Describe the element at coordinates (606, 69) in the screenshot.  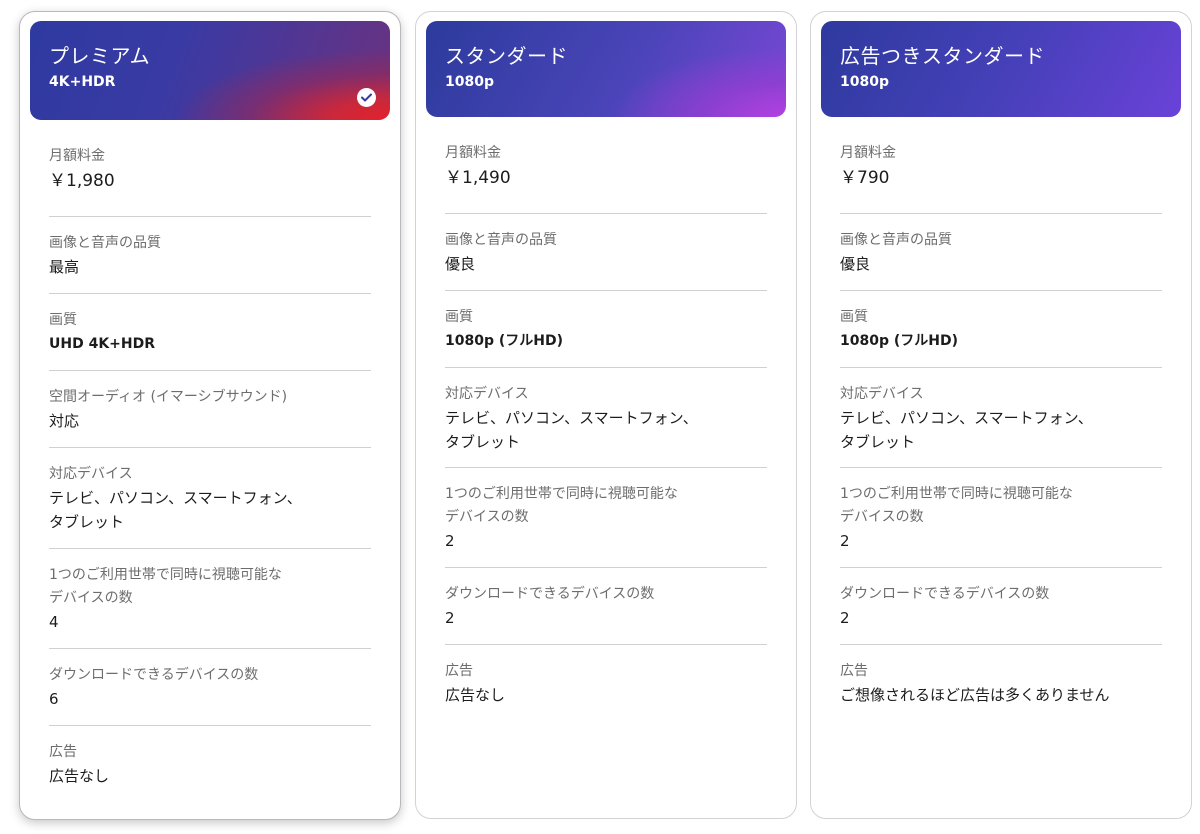
I see `plan-header-standard: スタンダード 1080p` at that location.